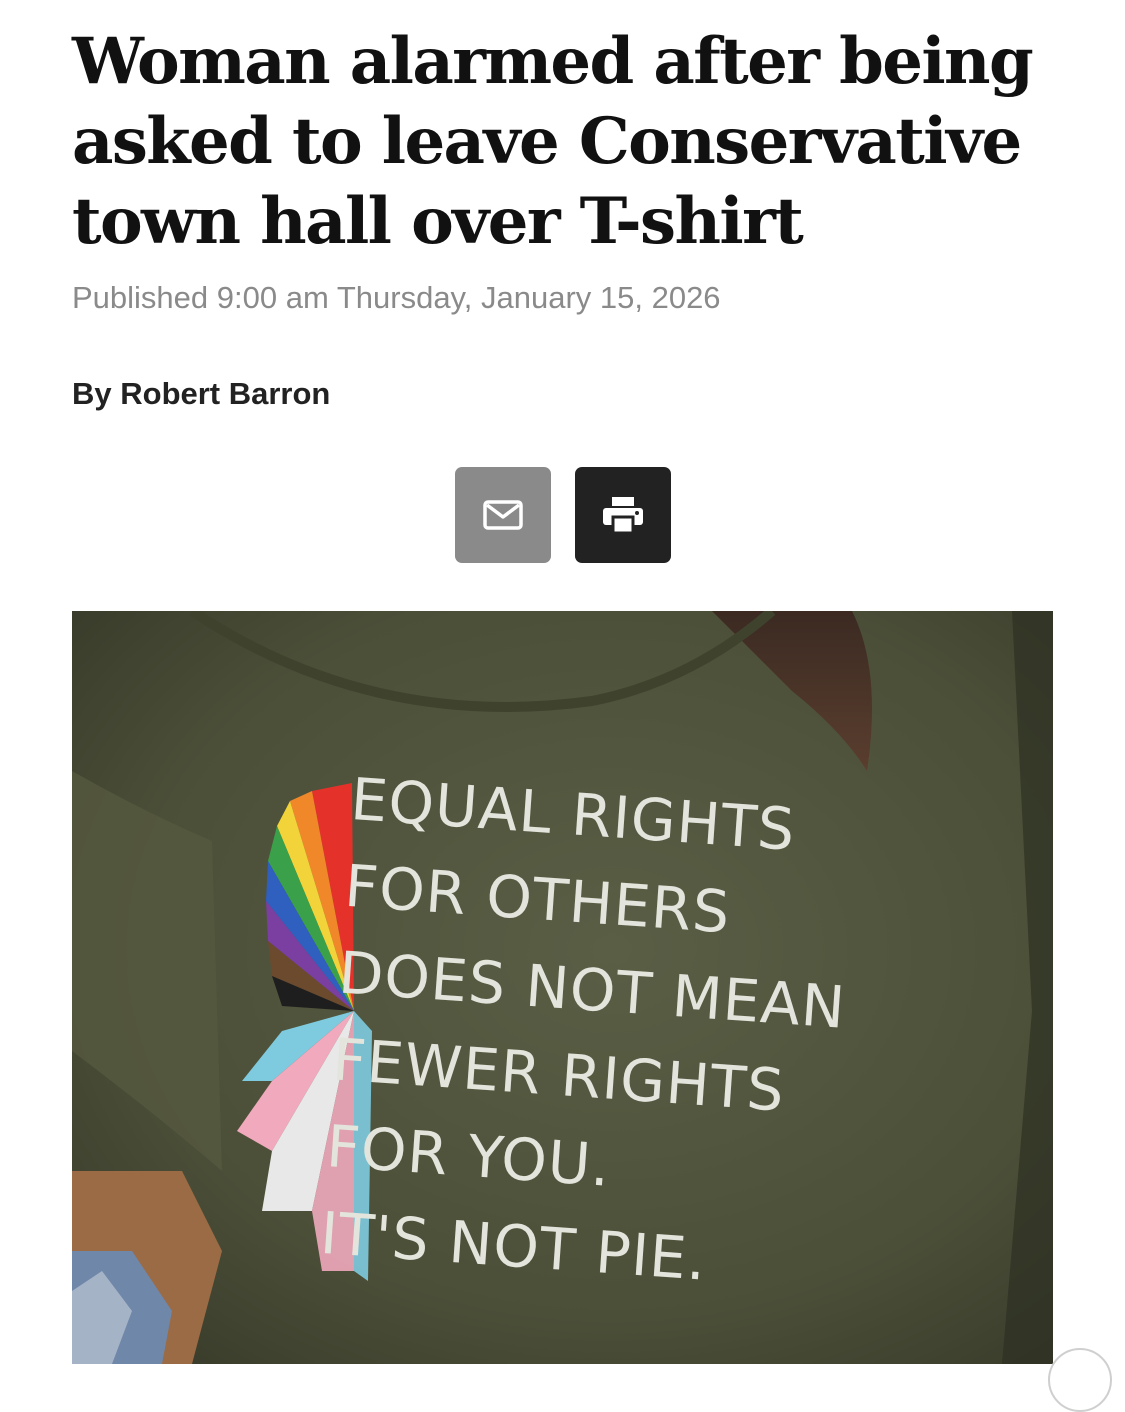 The height and width of the screenshot is (1412, 1125). I want to click on email-share-button, so click(503, 515).